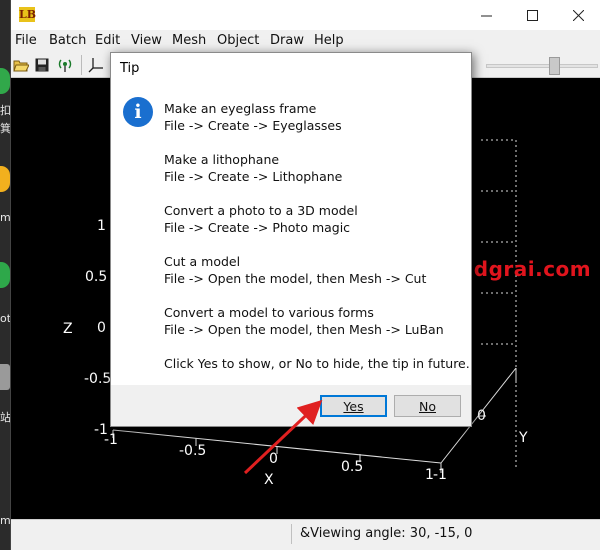 This screenshot has height=550, width=600. What do you see at coordinates (329, 40) in the screenshot?
I see `menu-help: Help` at bounding box center [329, 40].